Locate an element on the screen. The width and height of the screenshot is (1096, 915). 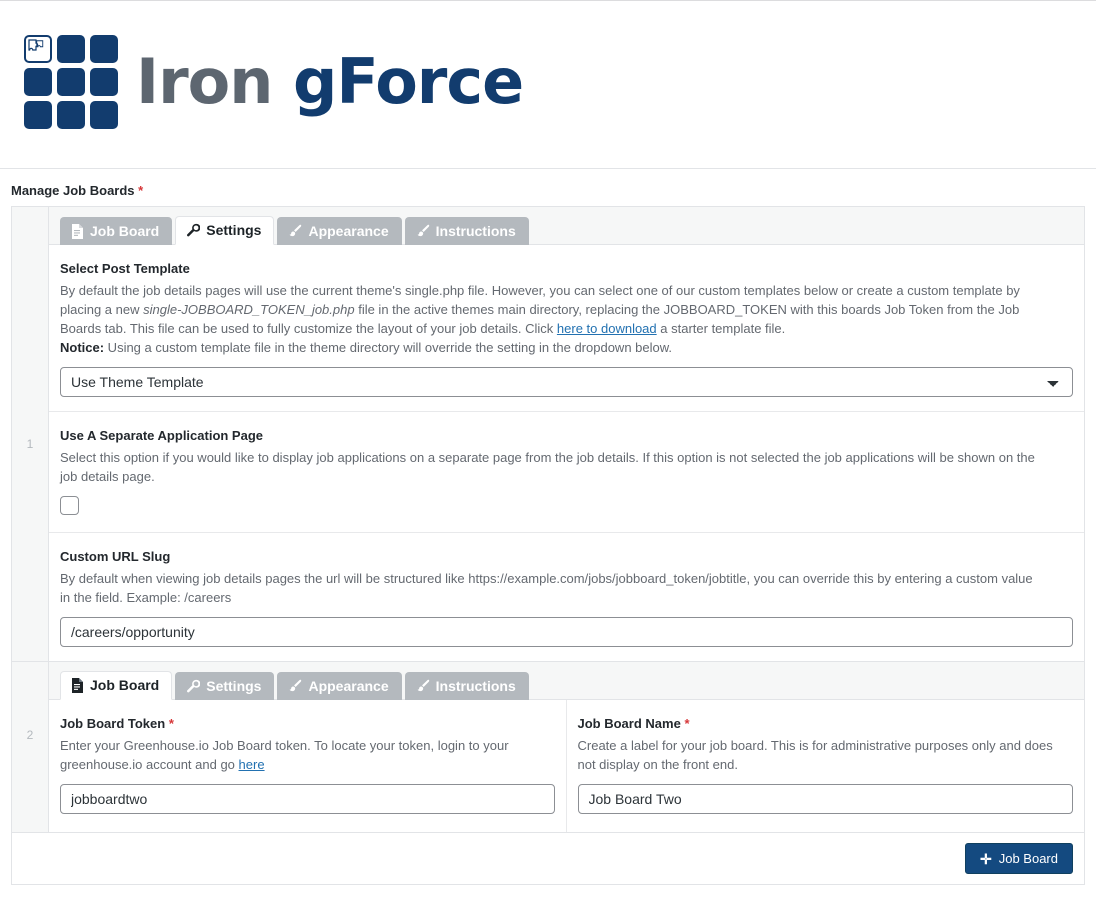
page-title-text: Manage Job Boards is located at coordinates (73, 190).